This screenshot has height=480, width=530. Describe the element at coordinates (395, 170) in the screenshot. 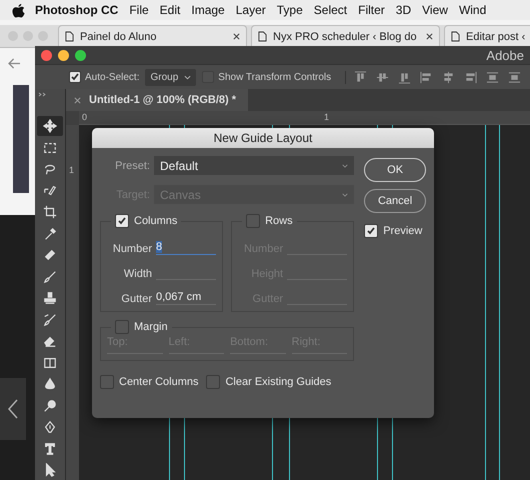

I see `dialog-button: OK` at that location.